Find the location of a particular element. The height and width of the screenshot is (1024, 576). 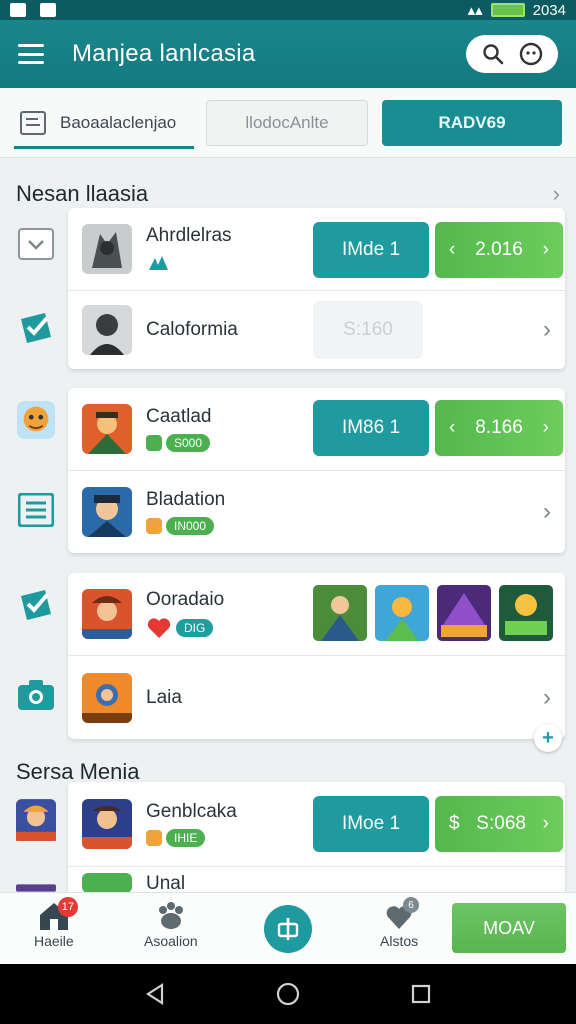

battery-icon is located at coordinates (507, 10).